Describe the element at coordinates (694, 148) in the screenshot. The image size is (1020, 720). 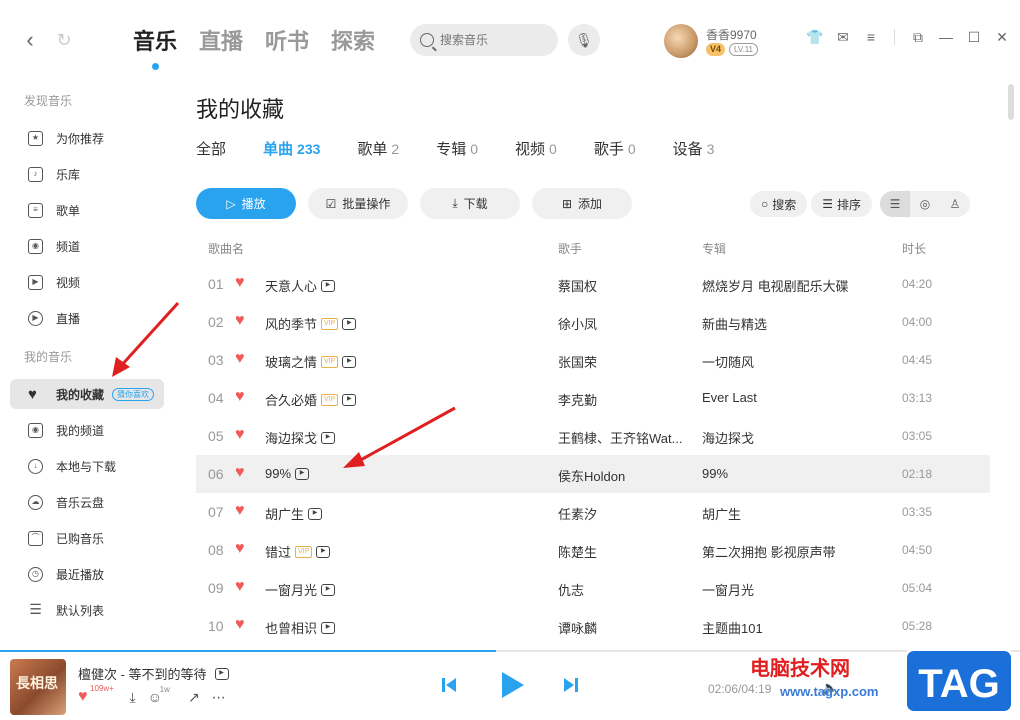
I see `tab-devices: 设备 3` at that location.